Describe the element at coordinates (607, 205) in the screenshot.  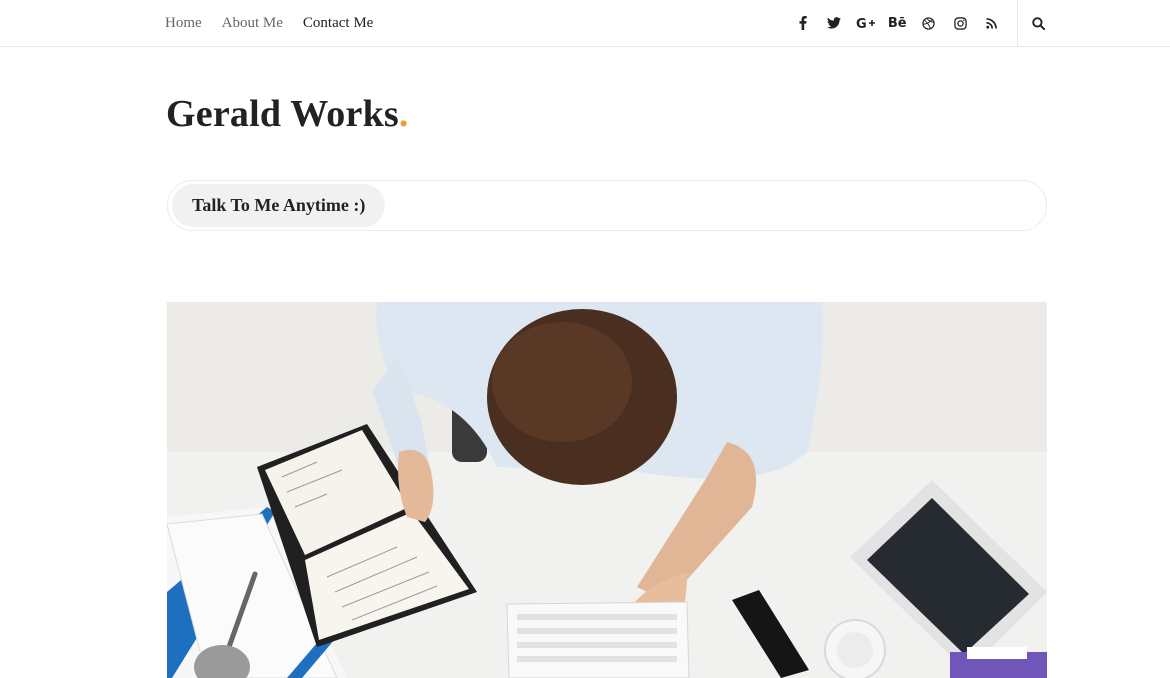
I see `tagline-bar: Talk To Me Anytime :)` at that location.